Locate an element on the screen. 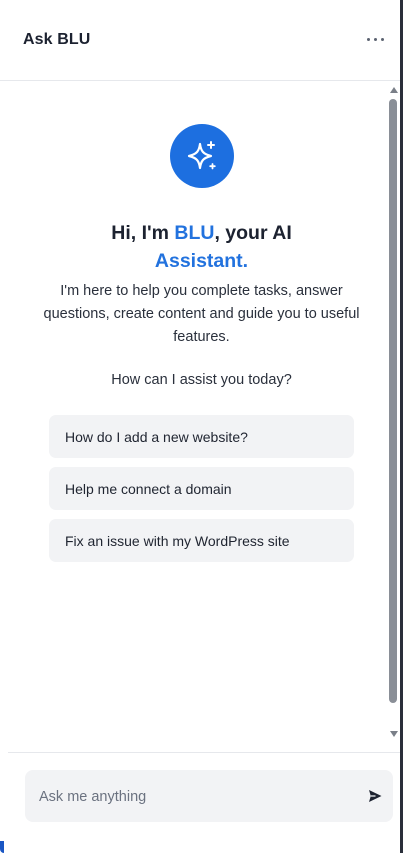 The width and height of the screenshot is (403, 853). suggestion-chip: How do I add a new website? is located at coordinates (201, 436).